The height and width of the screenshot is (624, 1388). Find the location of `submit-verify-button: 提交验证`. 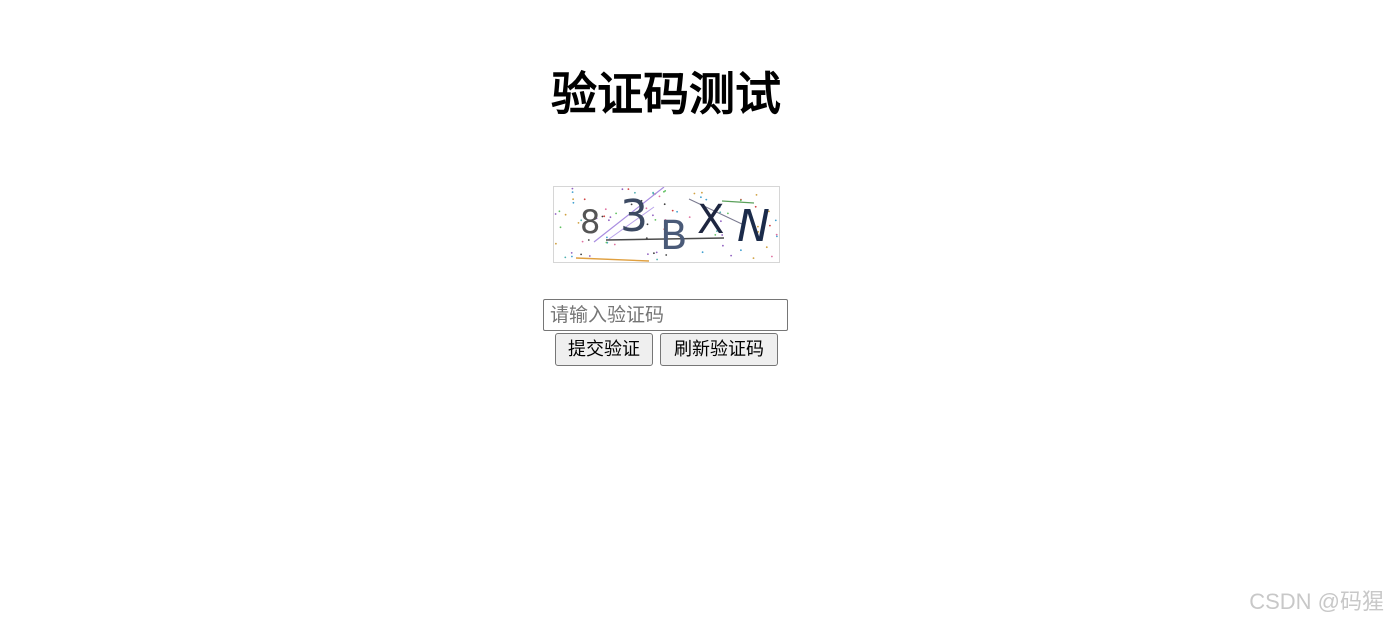

submit-verify-button: 提交验证 is located at coordinates (604, 349).